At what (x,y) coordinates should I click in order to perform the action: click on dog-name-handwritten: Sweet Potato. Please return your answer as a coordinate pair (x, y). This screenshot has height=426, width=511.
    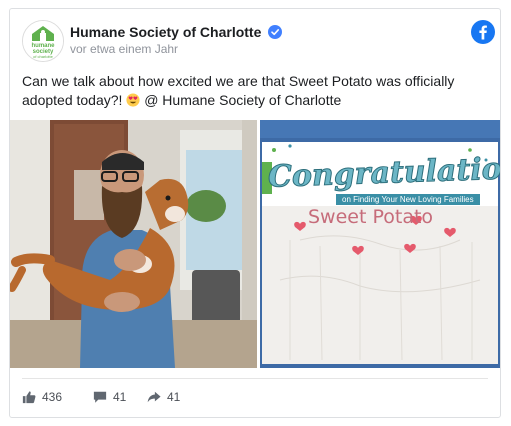
    Looking at the image, I should click on (371, 217).